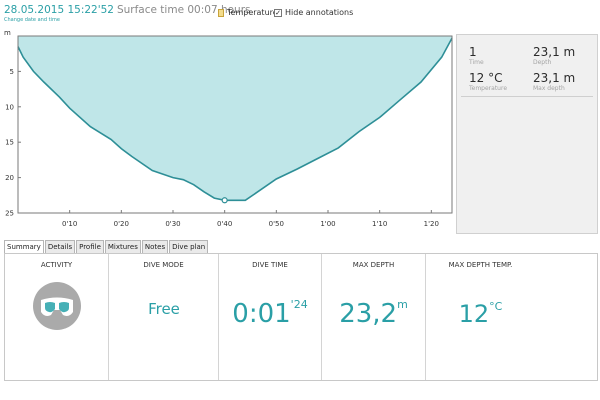 Image resolution: width=600 pixels, height=400 pixels. What do you see at coordinates (473, 52) in the screenshot?
I see `stat-time-value: 1` at bounding box center [473, 52].